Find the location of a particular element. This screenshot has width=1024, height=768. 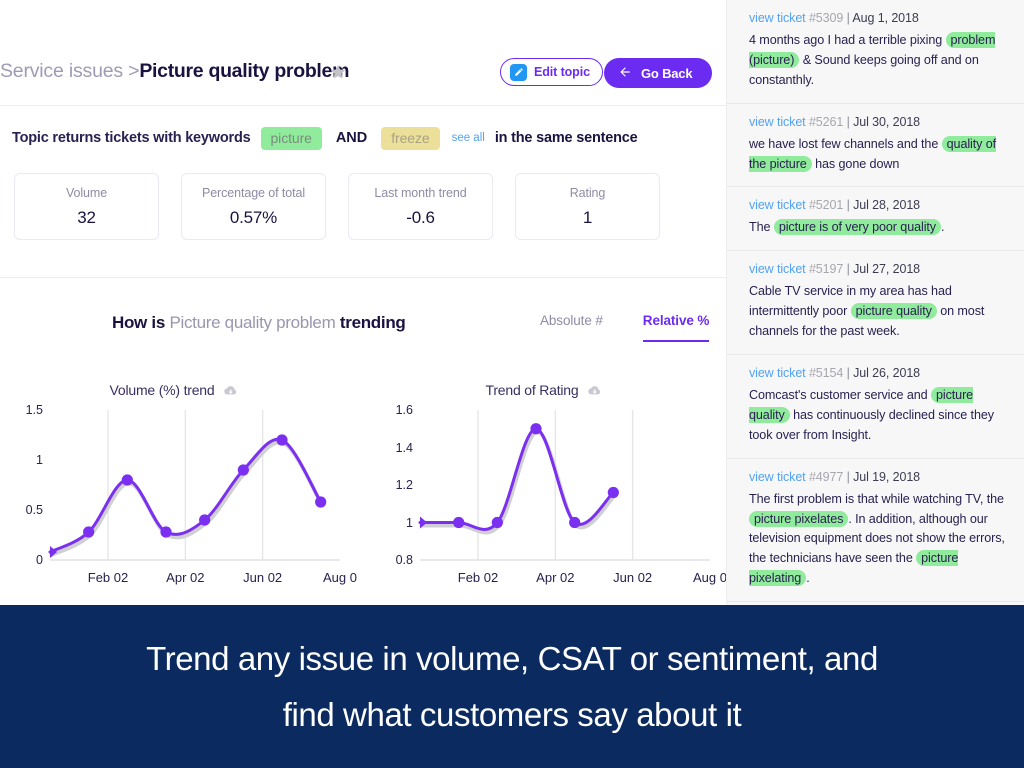

breadcrumb: Service issues >Picture quality problem is located at coordinates (174, 71).